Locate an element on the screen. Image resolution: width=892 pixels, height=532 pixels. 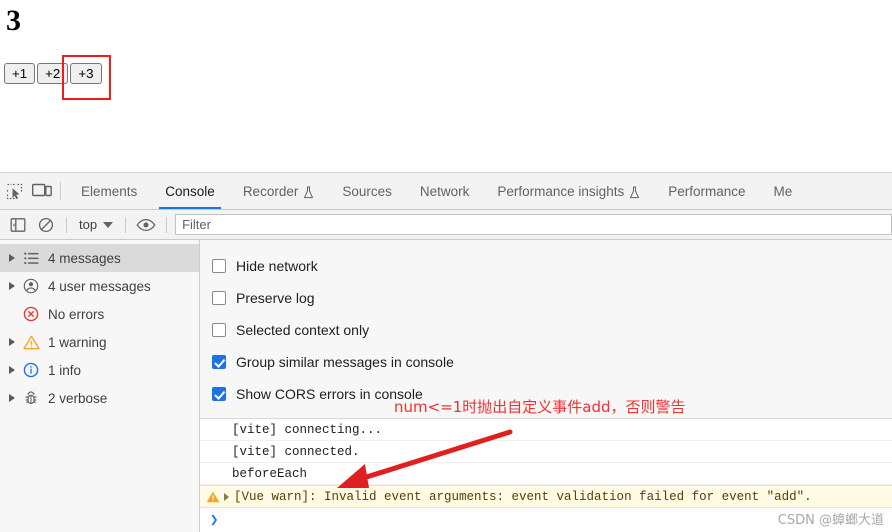
device-toggle-glyph is located at coordinates (42, 190).